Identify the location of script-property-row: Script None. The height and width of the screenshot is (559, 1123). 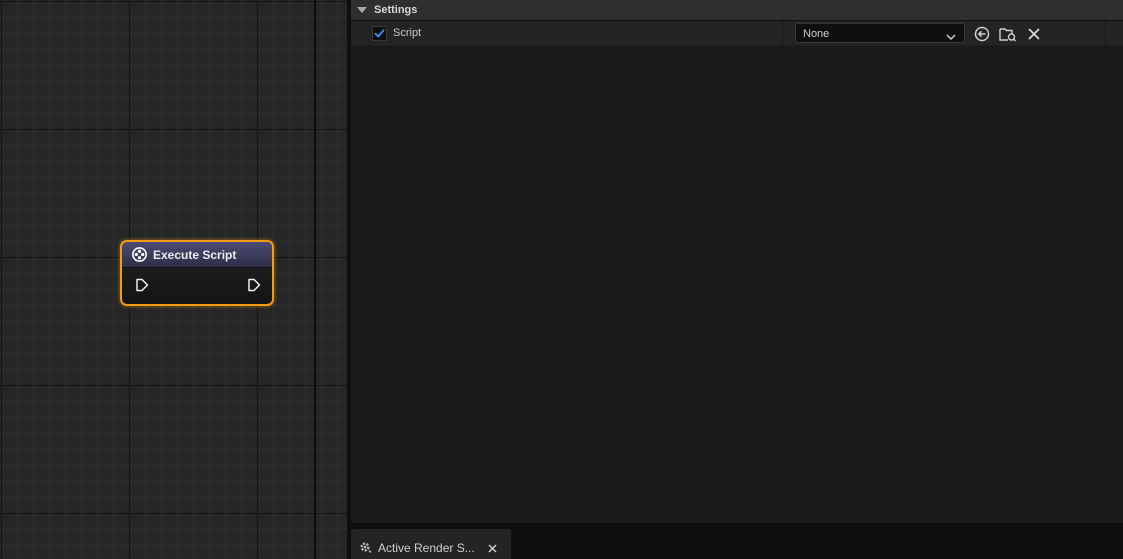
(737, 34).